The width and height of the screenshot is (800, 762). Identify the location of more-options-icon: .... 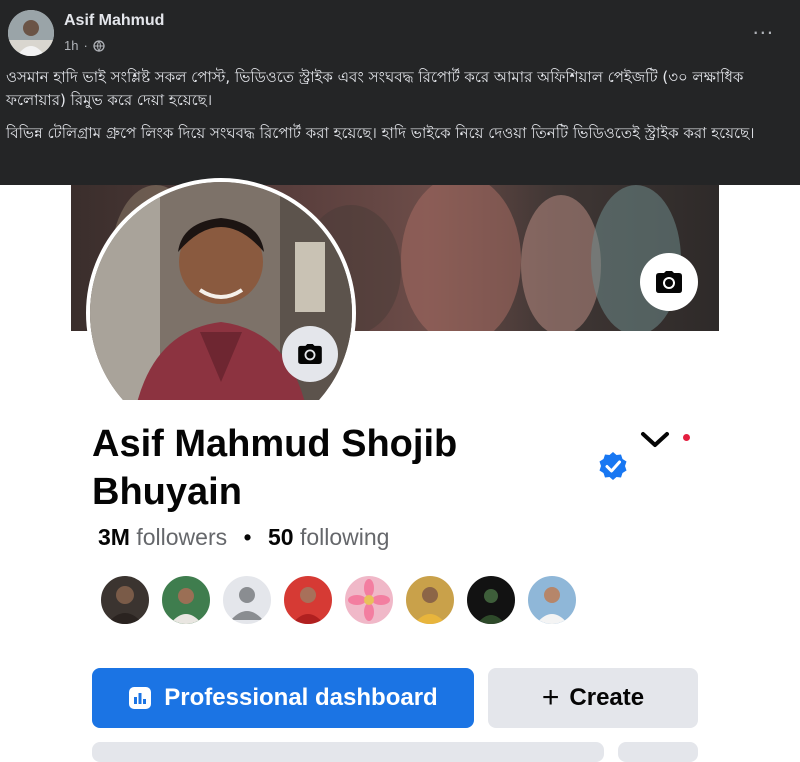
(763, 27).